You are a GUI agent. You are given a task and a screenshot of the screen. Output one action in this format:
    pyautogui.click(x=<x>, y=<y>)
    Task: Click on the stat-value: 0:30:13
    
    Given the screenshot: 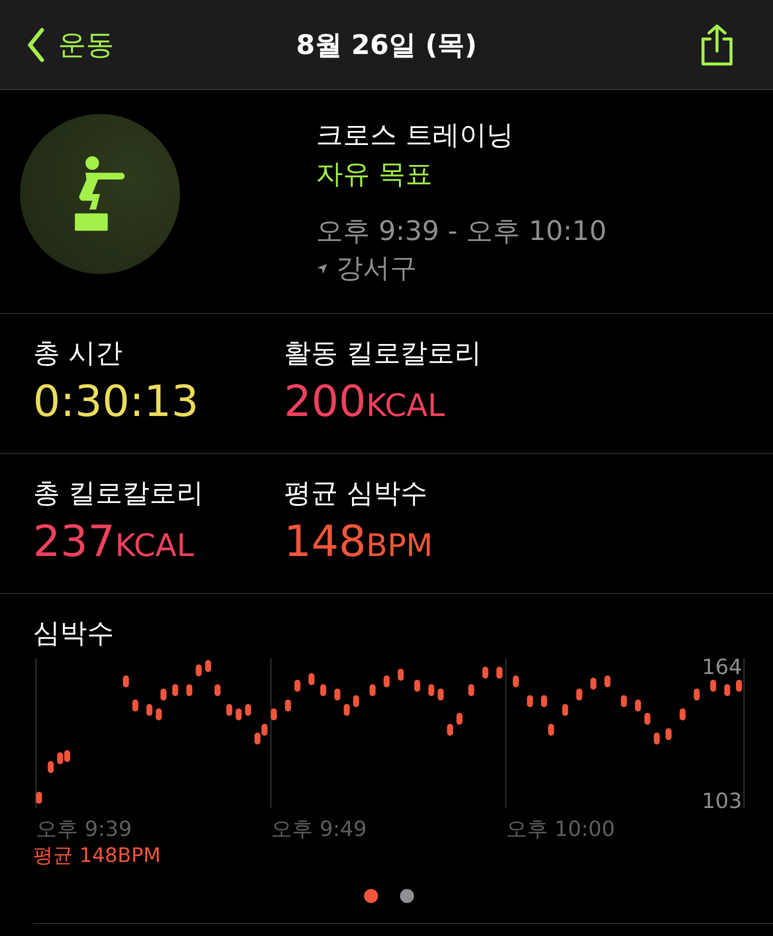 What is the action you would take?
    pyautogui.click(x=116, y=402)
    